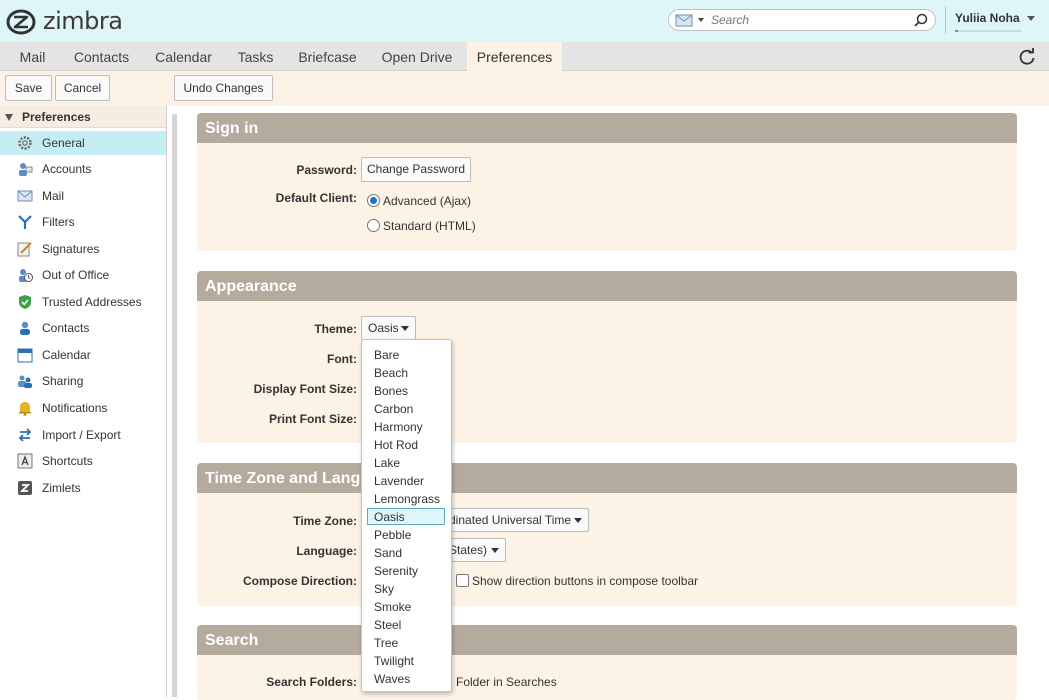  I want to click on search-folders-option-label: Folder in Searches, so click(506, 682).